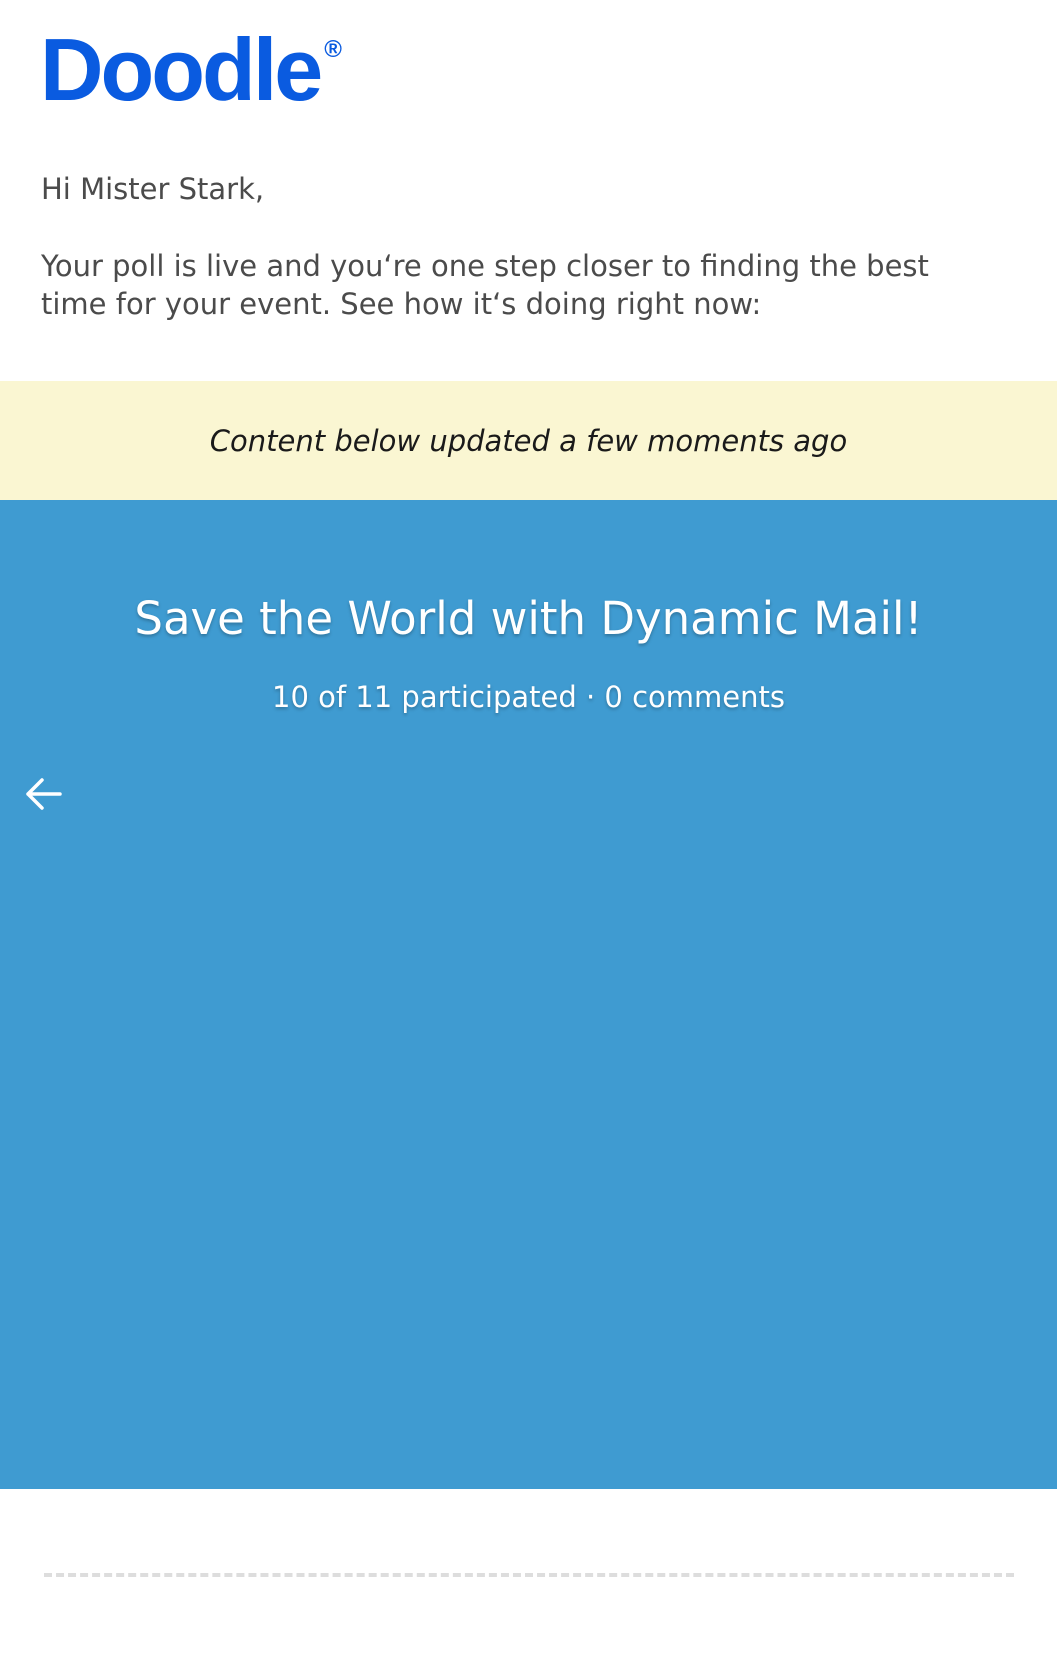 The width and height of the screenshot is (1060, 1670). What do you see at coordinates (528, 697) in the screenshot?
I see `poll-stats: 10 of 11 participated · 0 comments` at bounding box center [528, 697].